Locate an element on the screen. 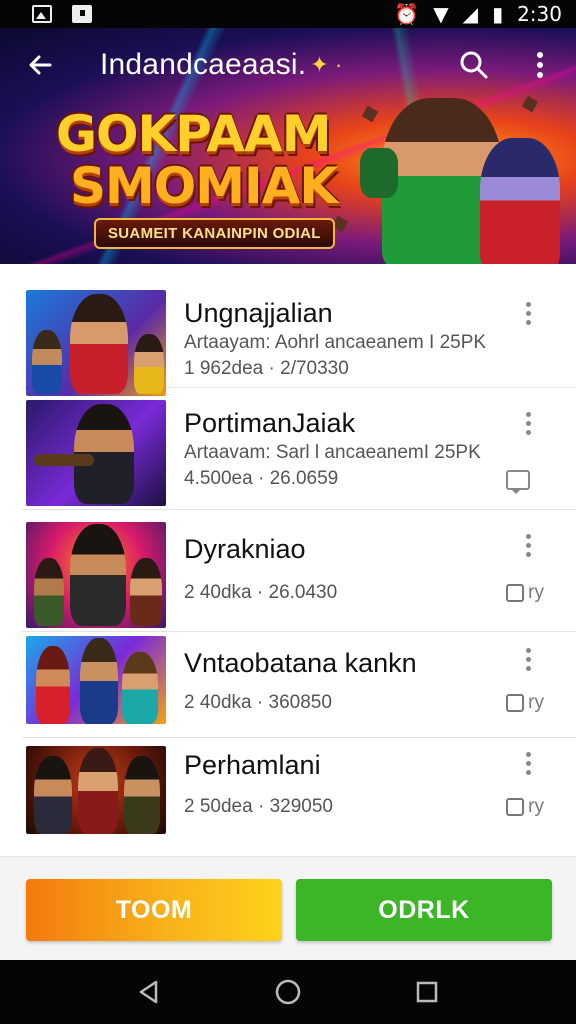  image-notification-icon is located at coordinates (42, 14).